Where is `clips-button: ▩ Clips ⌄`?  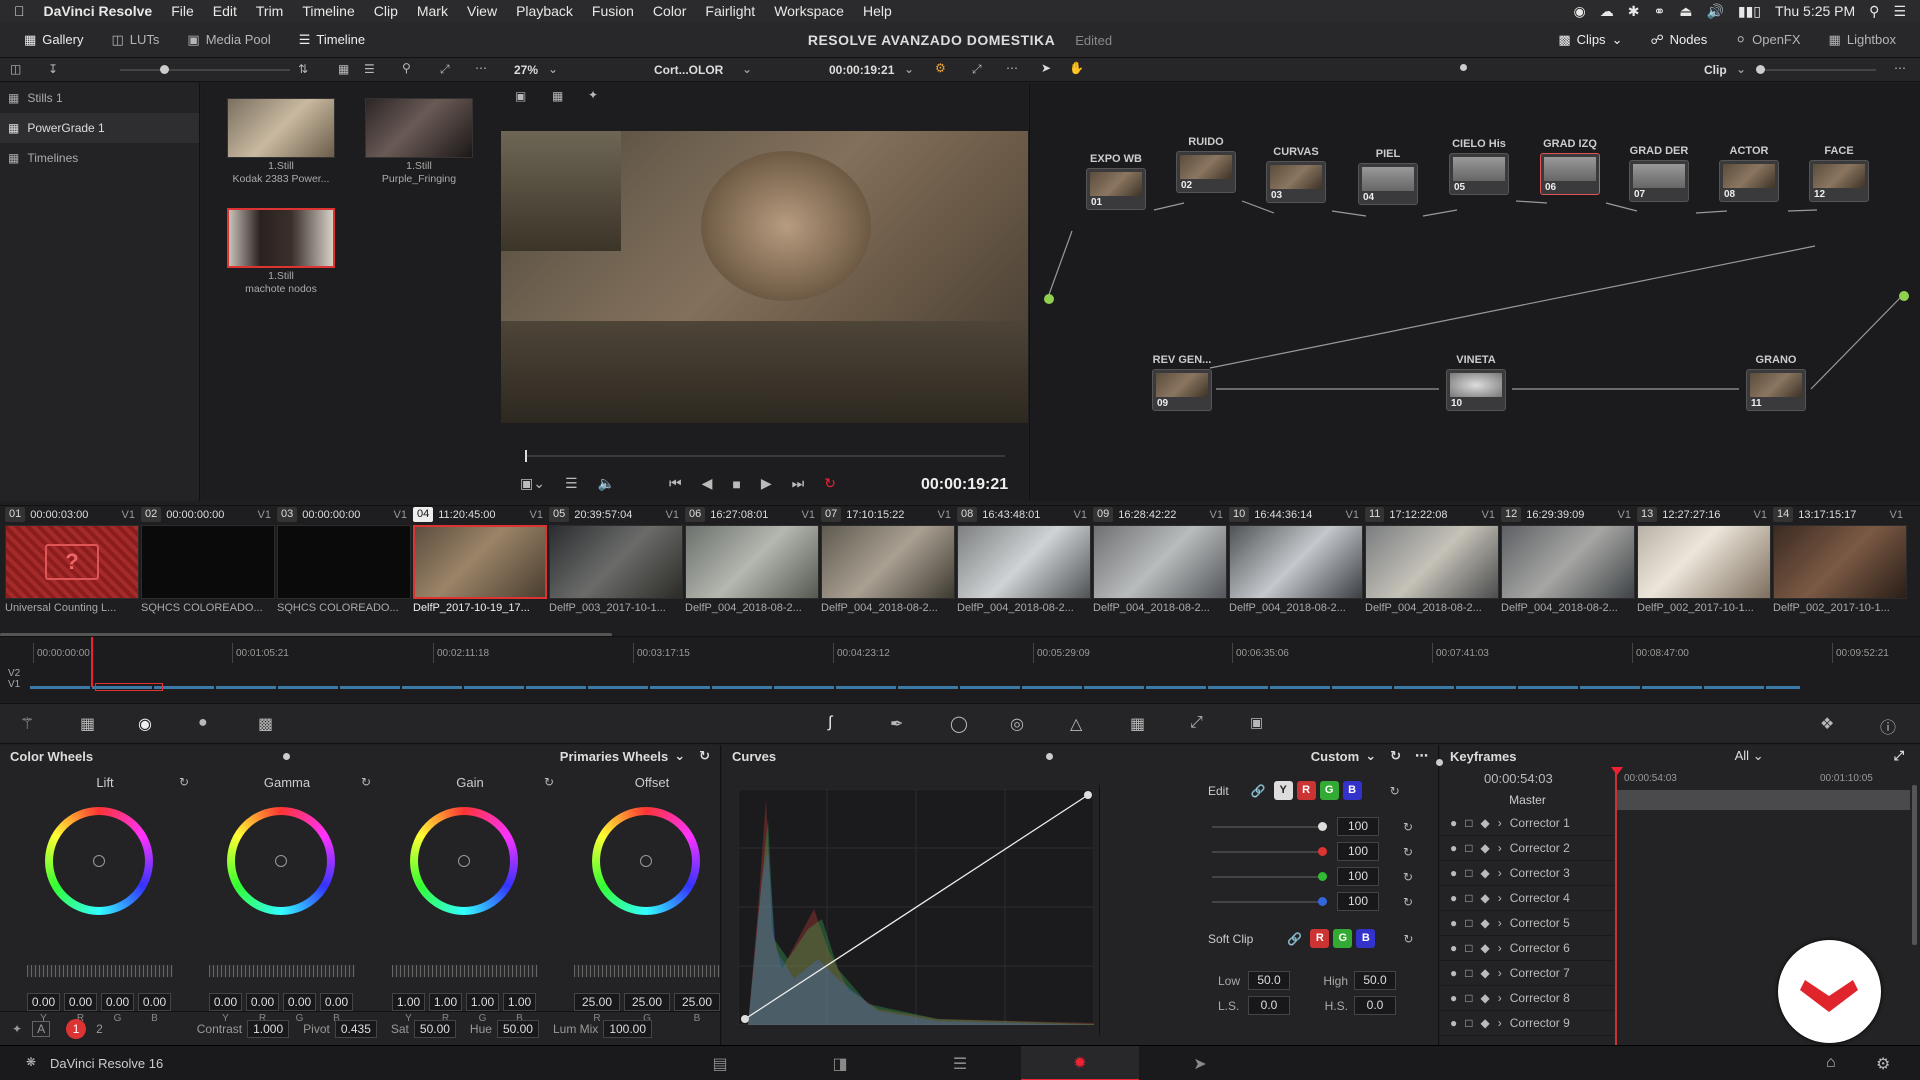
clips-button: ▩ Clips ⌄ is located at coordinates (1590, 40).